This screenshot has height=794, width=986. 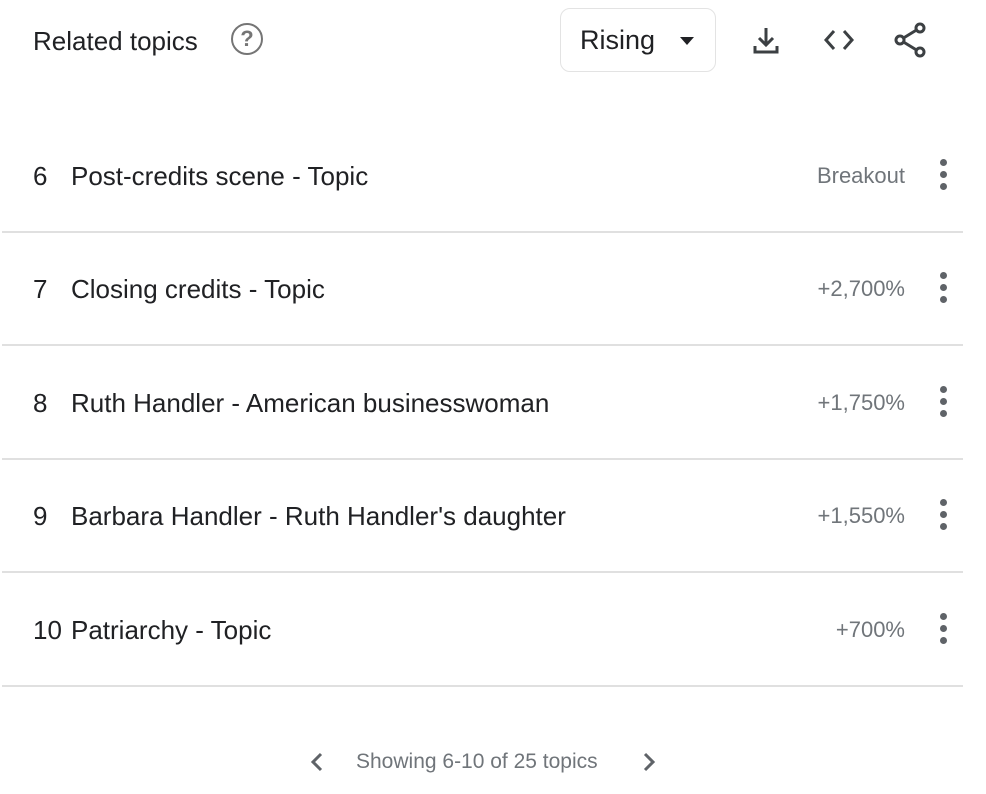 What do you see at coordinates (870, 629) in the screenshot?
I see `rise-value: +700%` at bounding box center [870, 629].